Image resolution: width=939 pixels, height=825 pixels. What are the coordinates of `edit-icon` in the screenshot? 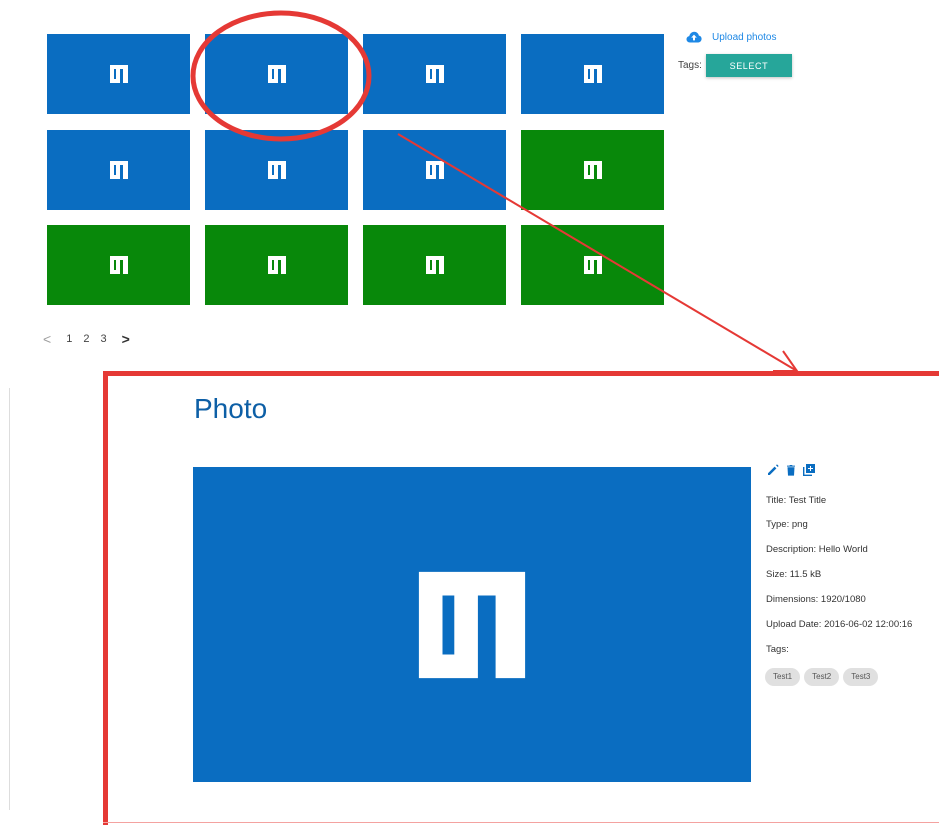 It's located at (773, 469).